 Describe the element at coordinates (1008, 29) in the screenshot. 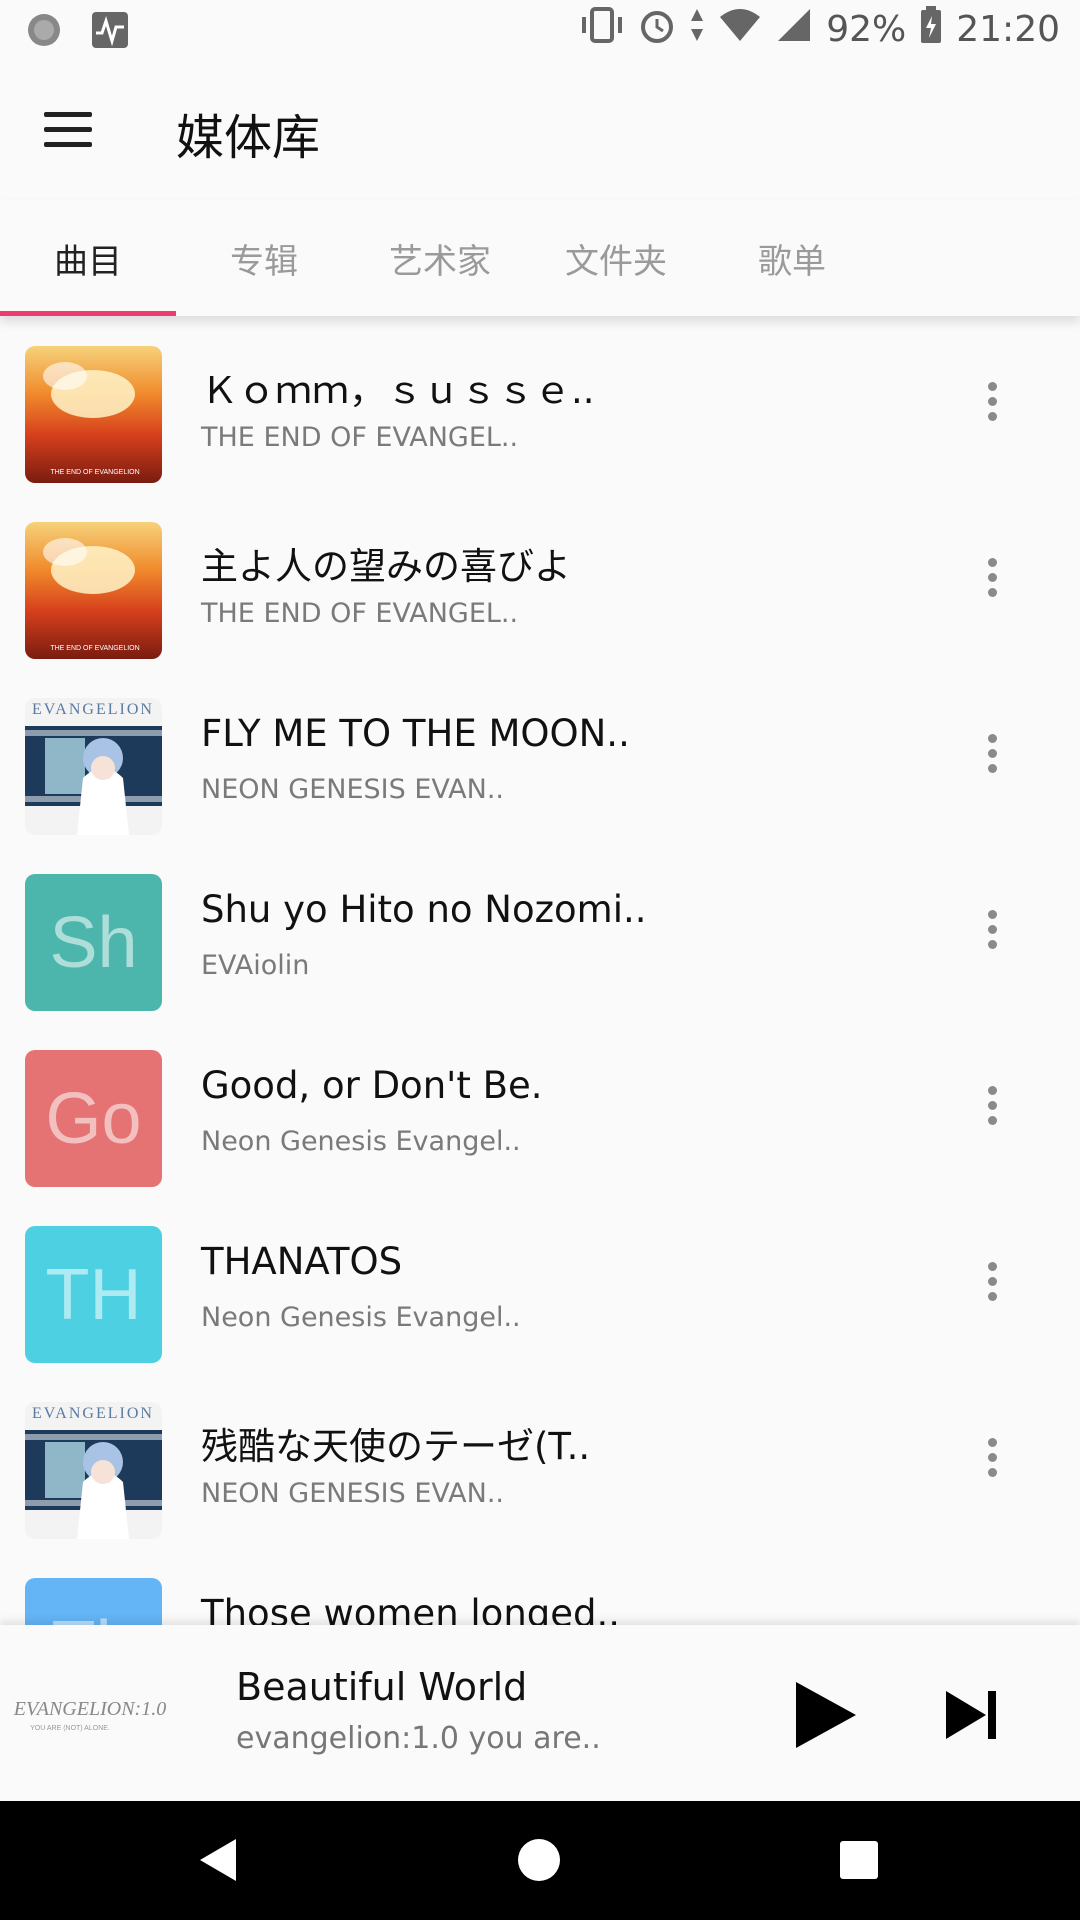

I see `clock-time: 21:20` at that location.